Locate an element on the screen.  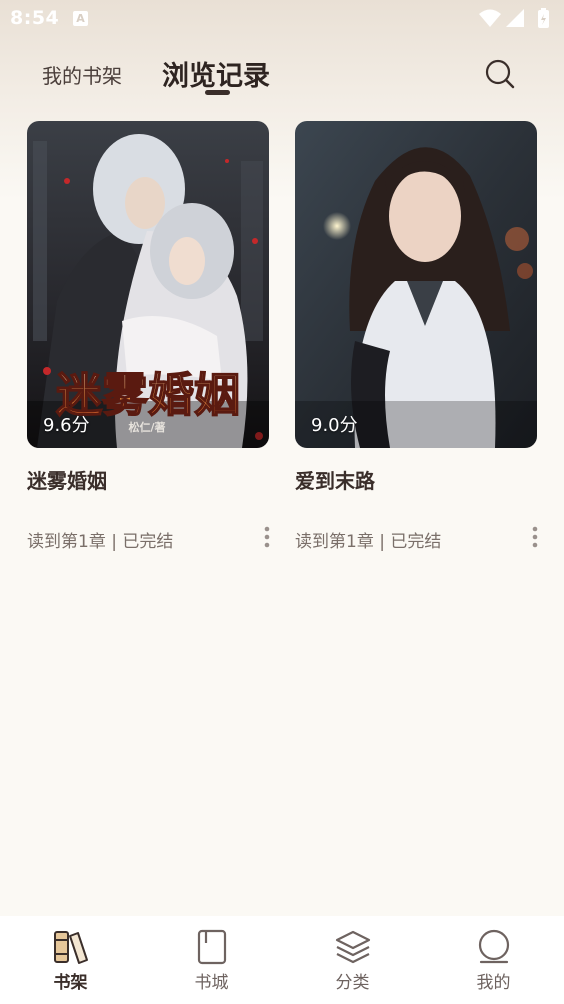
nav-label: 分类 is located at coordinates (352, 983).